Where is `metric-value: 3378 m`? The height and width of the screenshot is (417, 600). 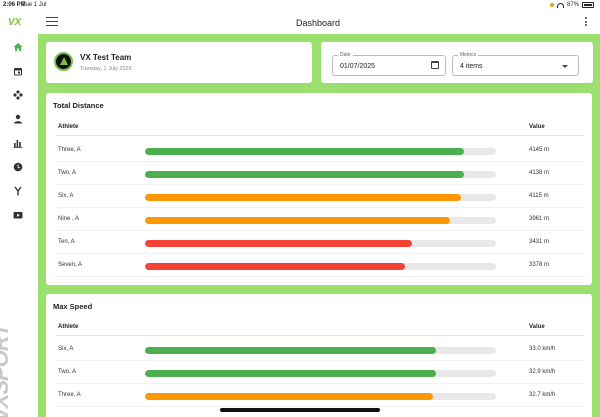 metric-value: 3378 m is located at coordinates (539, 265).